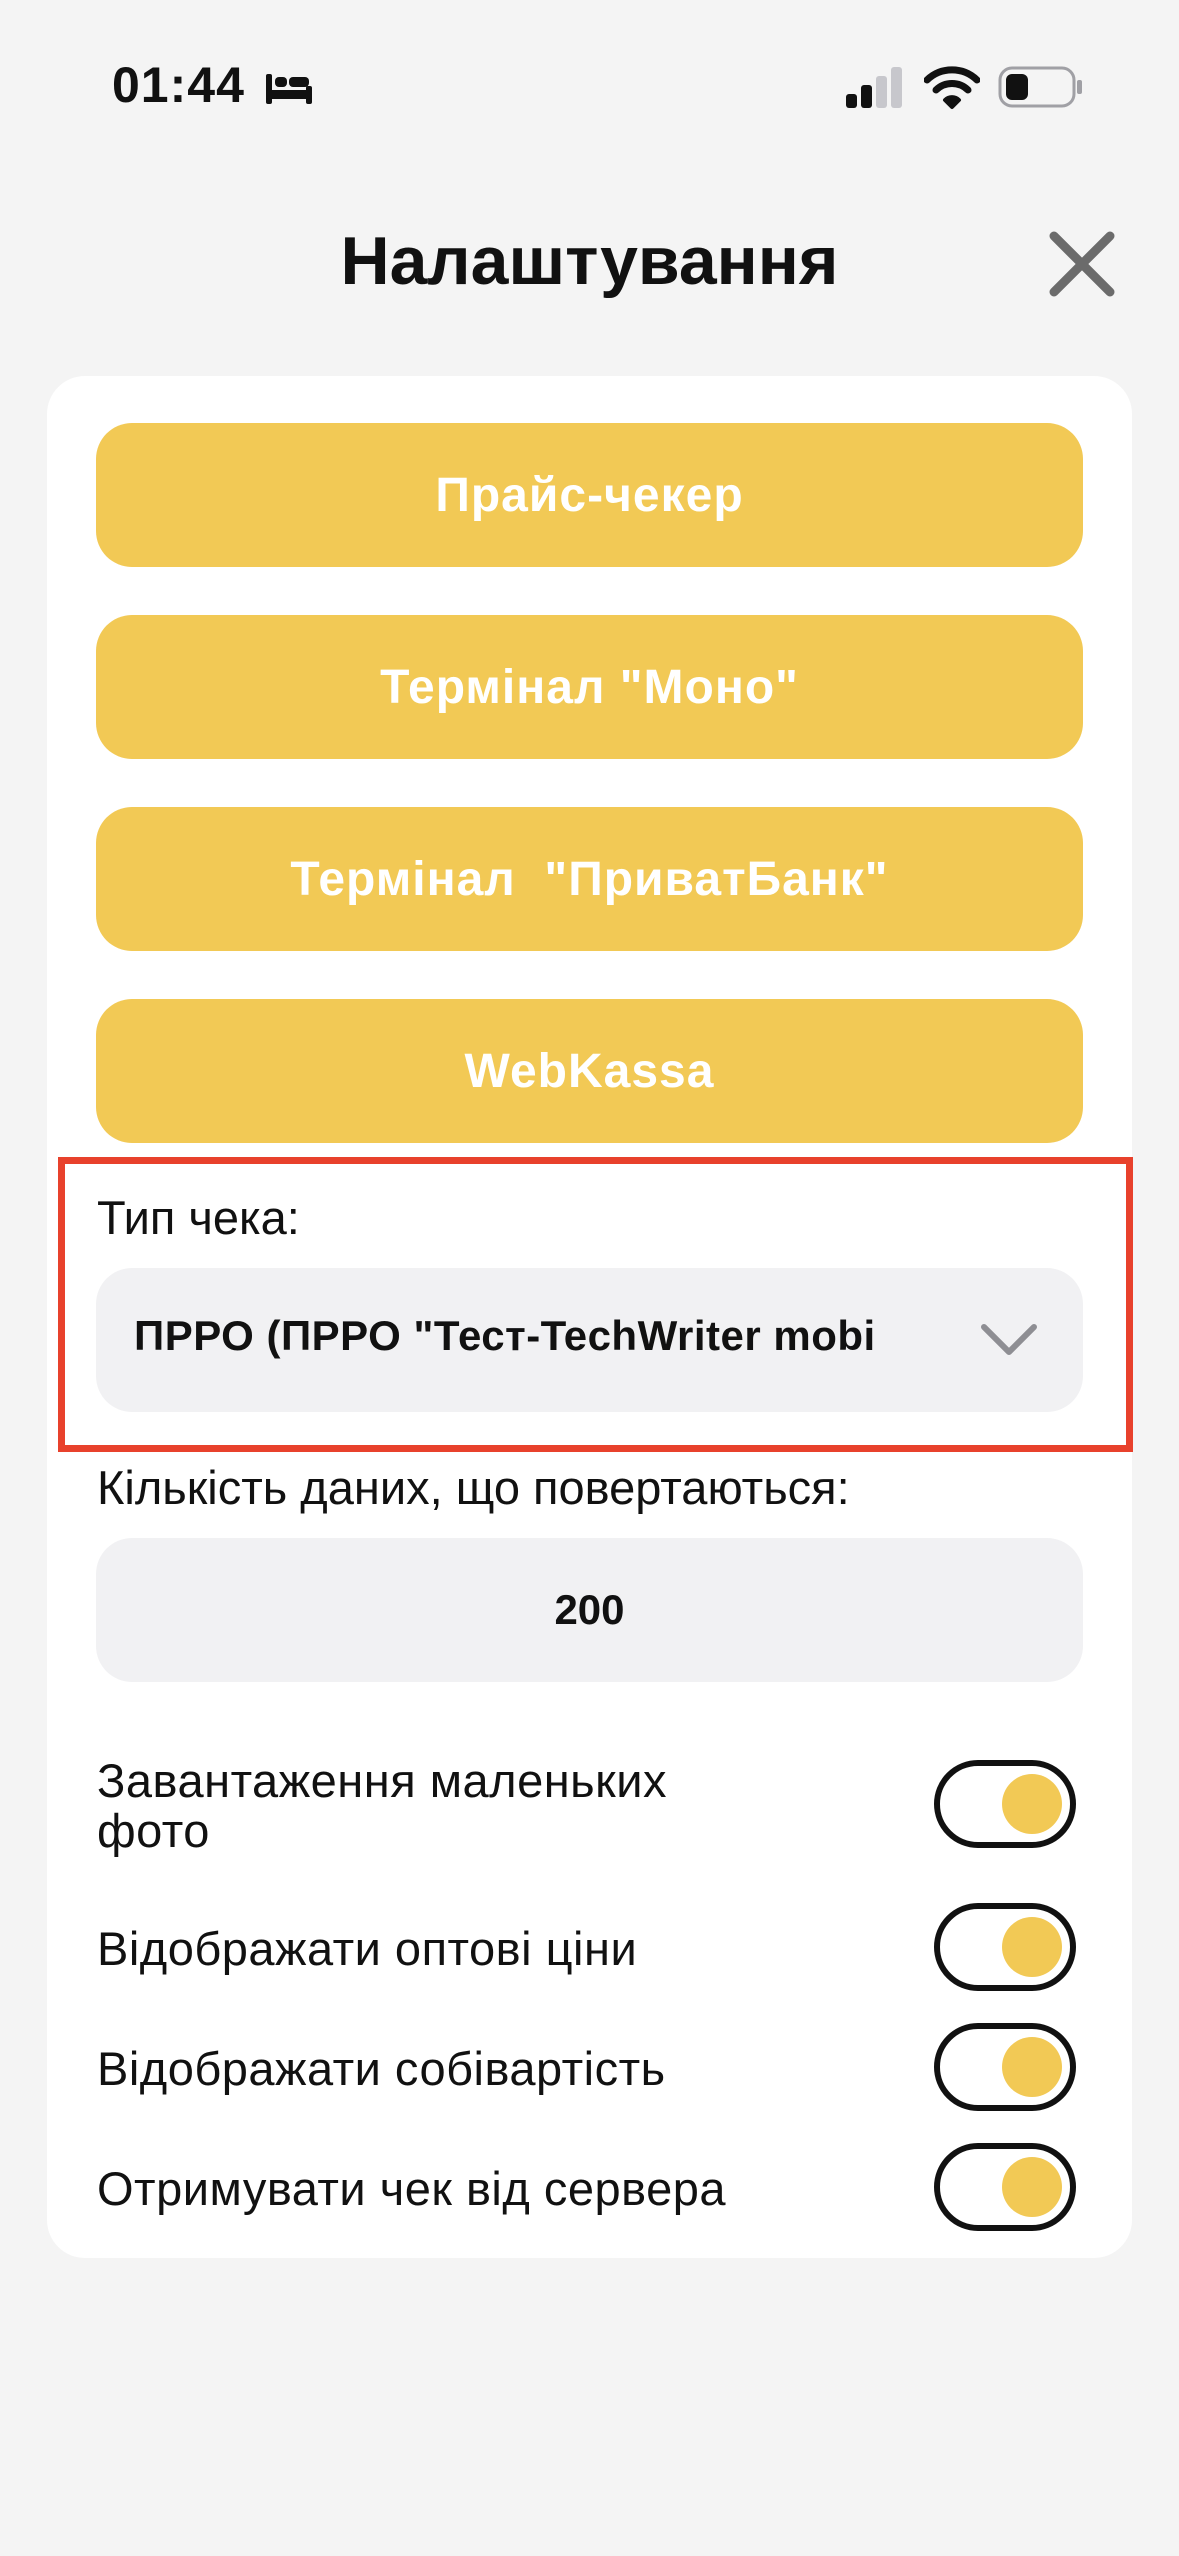 The image size is (1179, 2556). Describe the element at coordinates (589, 1071) in the screenshot. I see `webkassa-button: WebKassa` at that location.